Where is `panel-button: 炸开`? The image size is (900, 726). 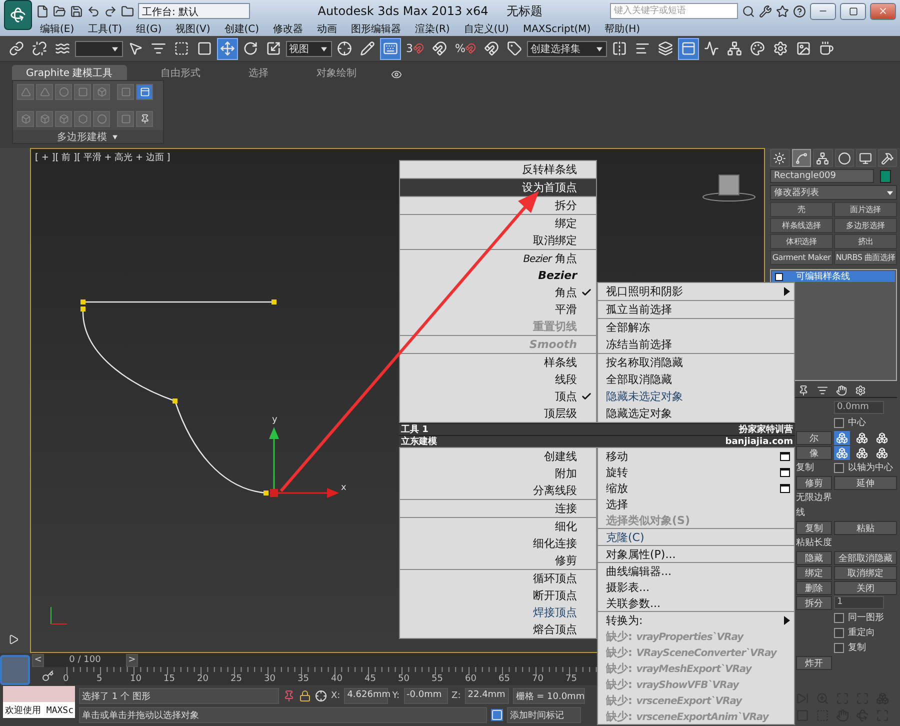 panel-button: 炸开 is located at coordinates (814, 663).